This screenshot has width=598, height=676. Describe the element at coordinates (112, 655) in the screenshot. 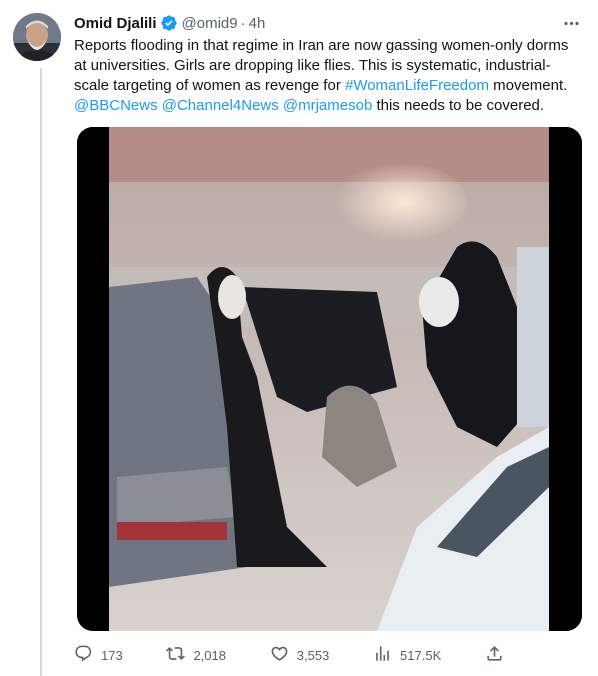

I see `reply-count: 173` at that location.